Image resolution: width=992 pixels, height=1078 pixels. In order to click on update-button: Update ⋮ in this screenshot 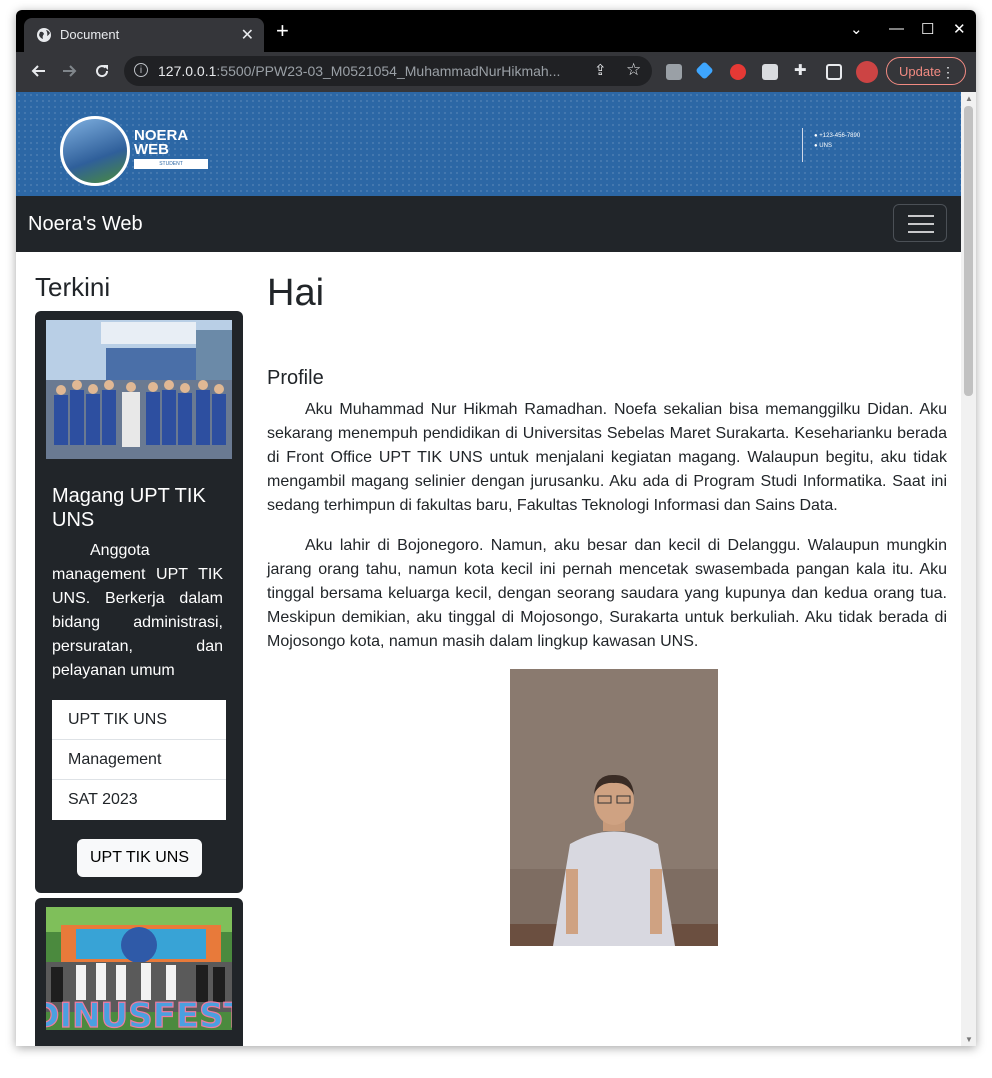, I will do `click(926, 71)`.